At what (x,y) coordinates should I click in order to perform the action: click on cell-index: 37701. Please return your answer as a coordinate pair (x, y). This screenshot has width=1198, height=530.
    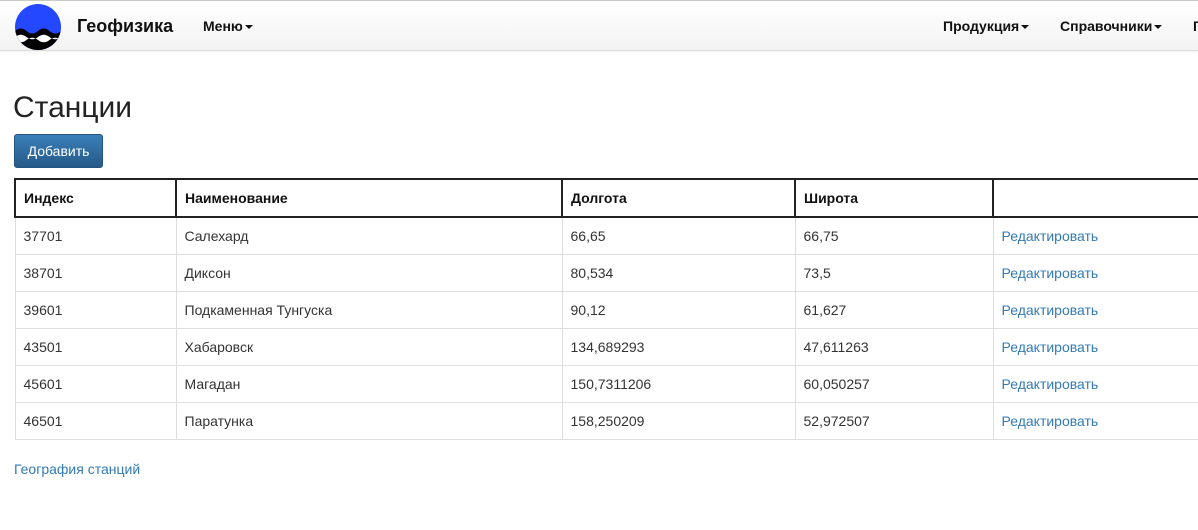
    Looking at the image, I should click on (95, 235).